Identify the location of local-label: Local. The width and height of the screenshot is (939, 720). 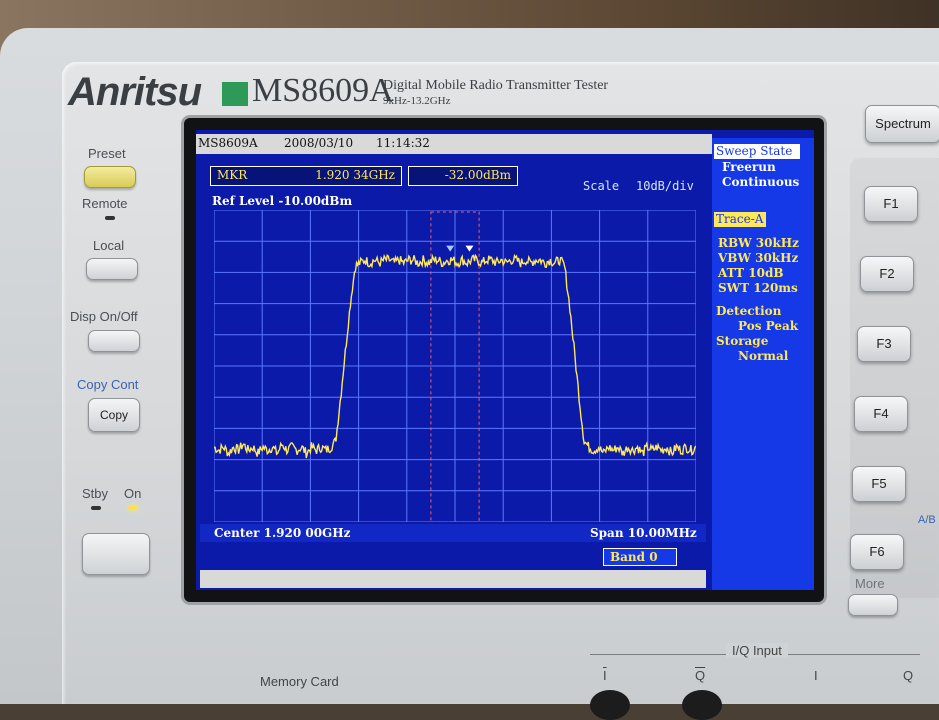
(109, 245).